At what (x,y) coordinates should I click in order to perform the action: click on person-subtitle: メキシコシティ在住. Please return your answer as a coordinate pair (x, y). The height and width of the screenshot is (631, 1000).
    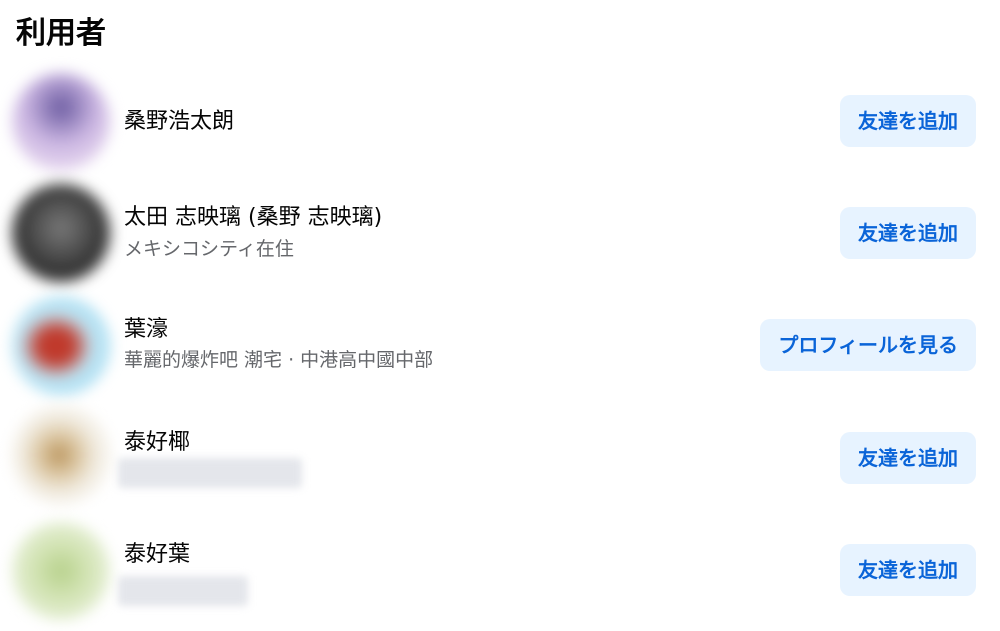
    Looking at the image, I should click on (209, 249).